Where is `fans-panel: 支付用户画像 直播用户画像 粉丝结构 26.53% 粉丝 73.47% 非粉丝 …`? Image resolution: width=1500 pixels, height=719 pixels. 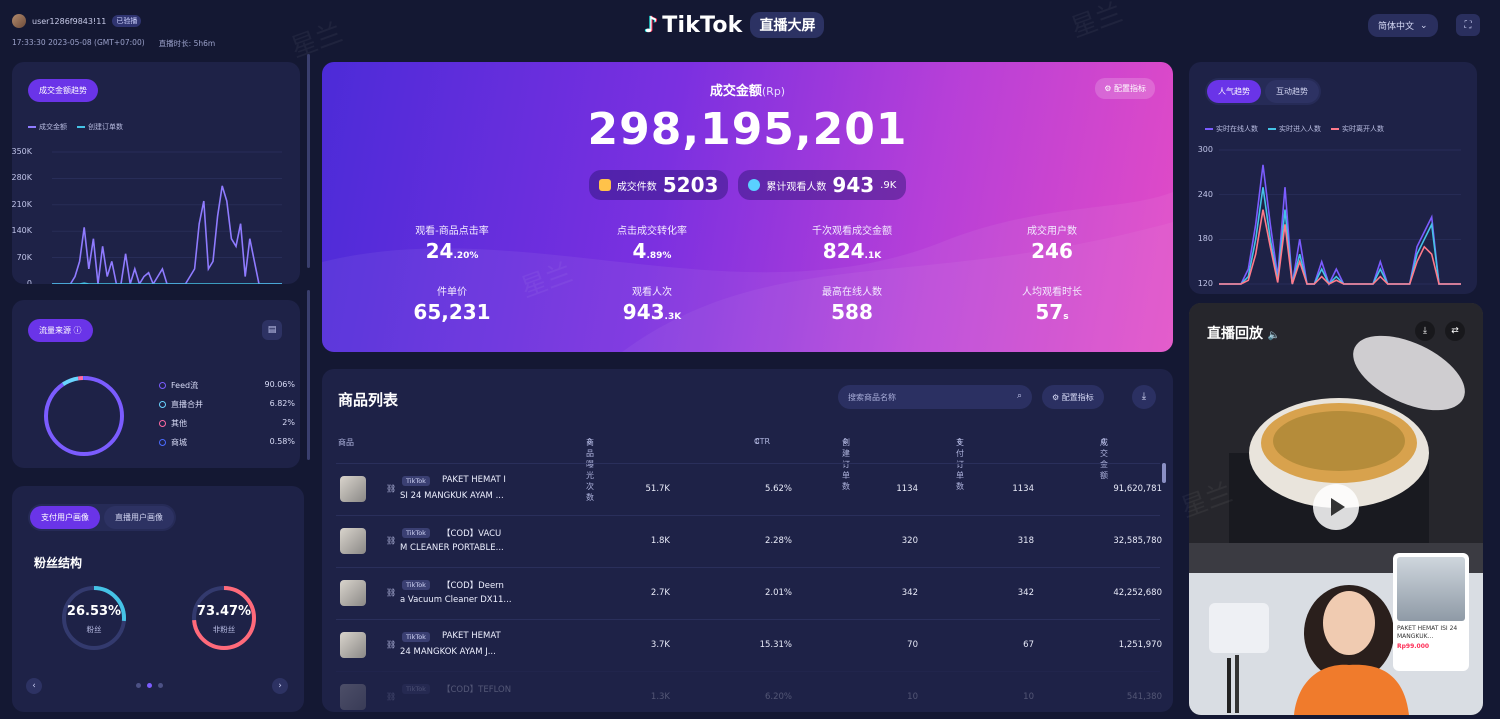
fans-panel: 支付用户画像 直播用户画像 粉丝结构 26.53% 粉丝 73.47% 非粉丝 … is located at coordinates (158, 599).